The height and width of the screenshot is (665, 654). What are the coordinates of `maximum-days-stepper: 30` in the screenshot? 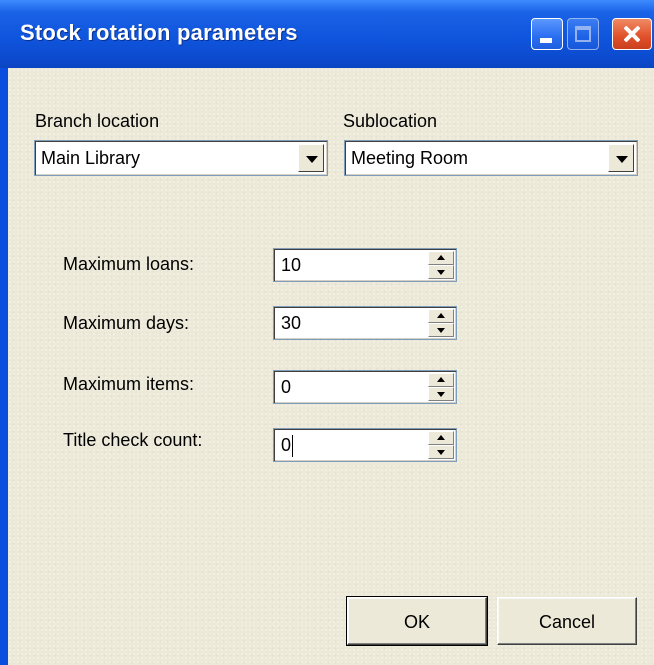 It's located at (365, 323).